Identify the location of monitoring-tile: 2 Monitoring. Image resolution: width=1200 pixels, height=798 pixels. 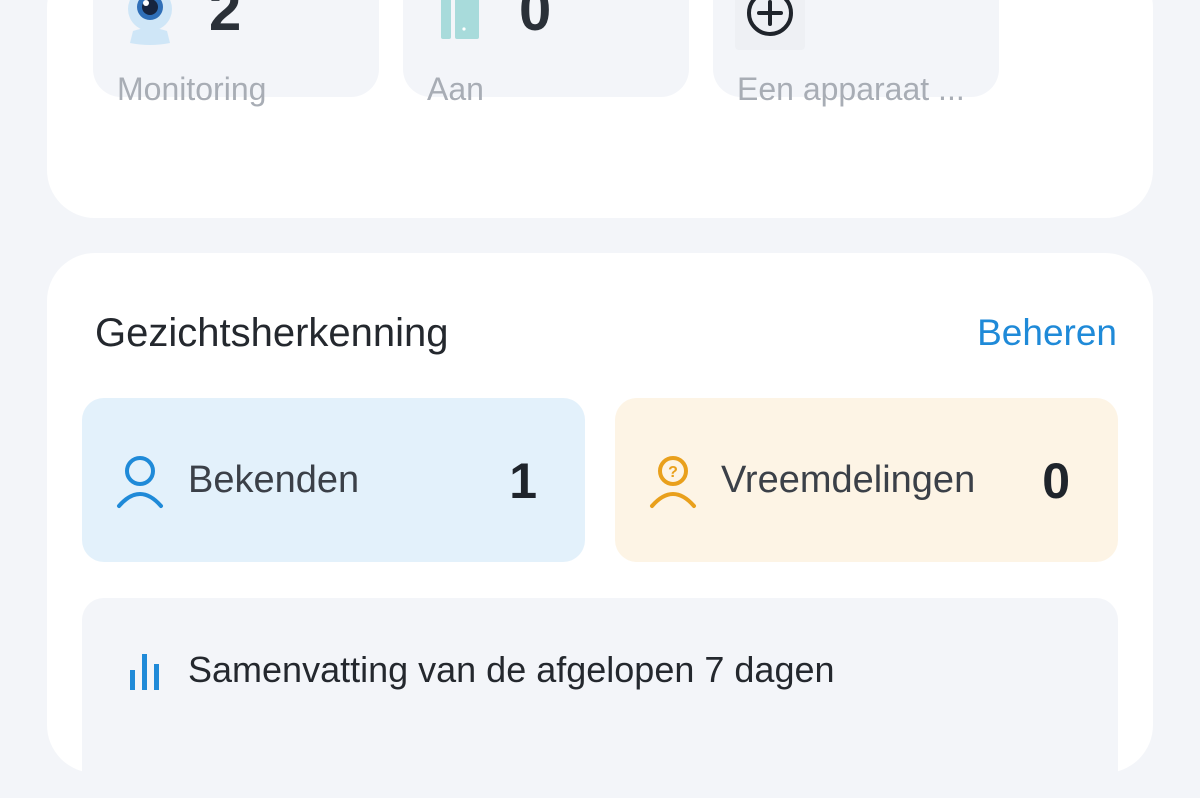
(236, 53).